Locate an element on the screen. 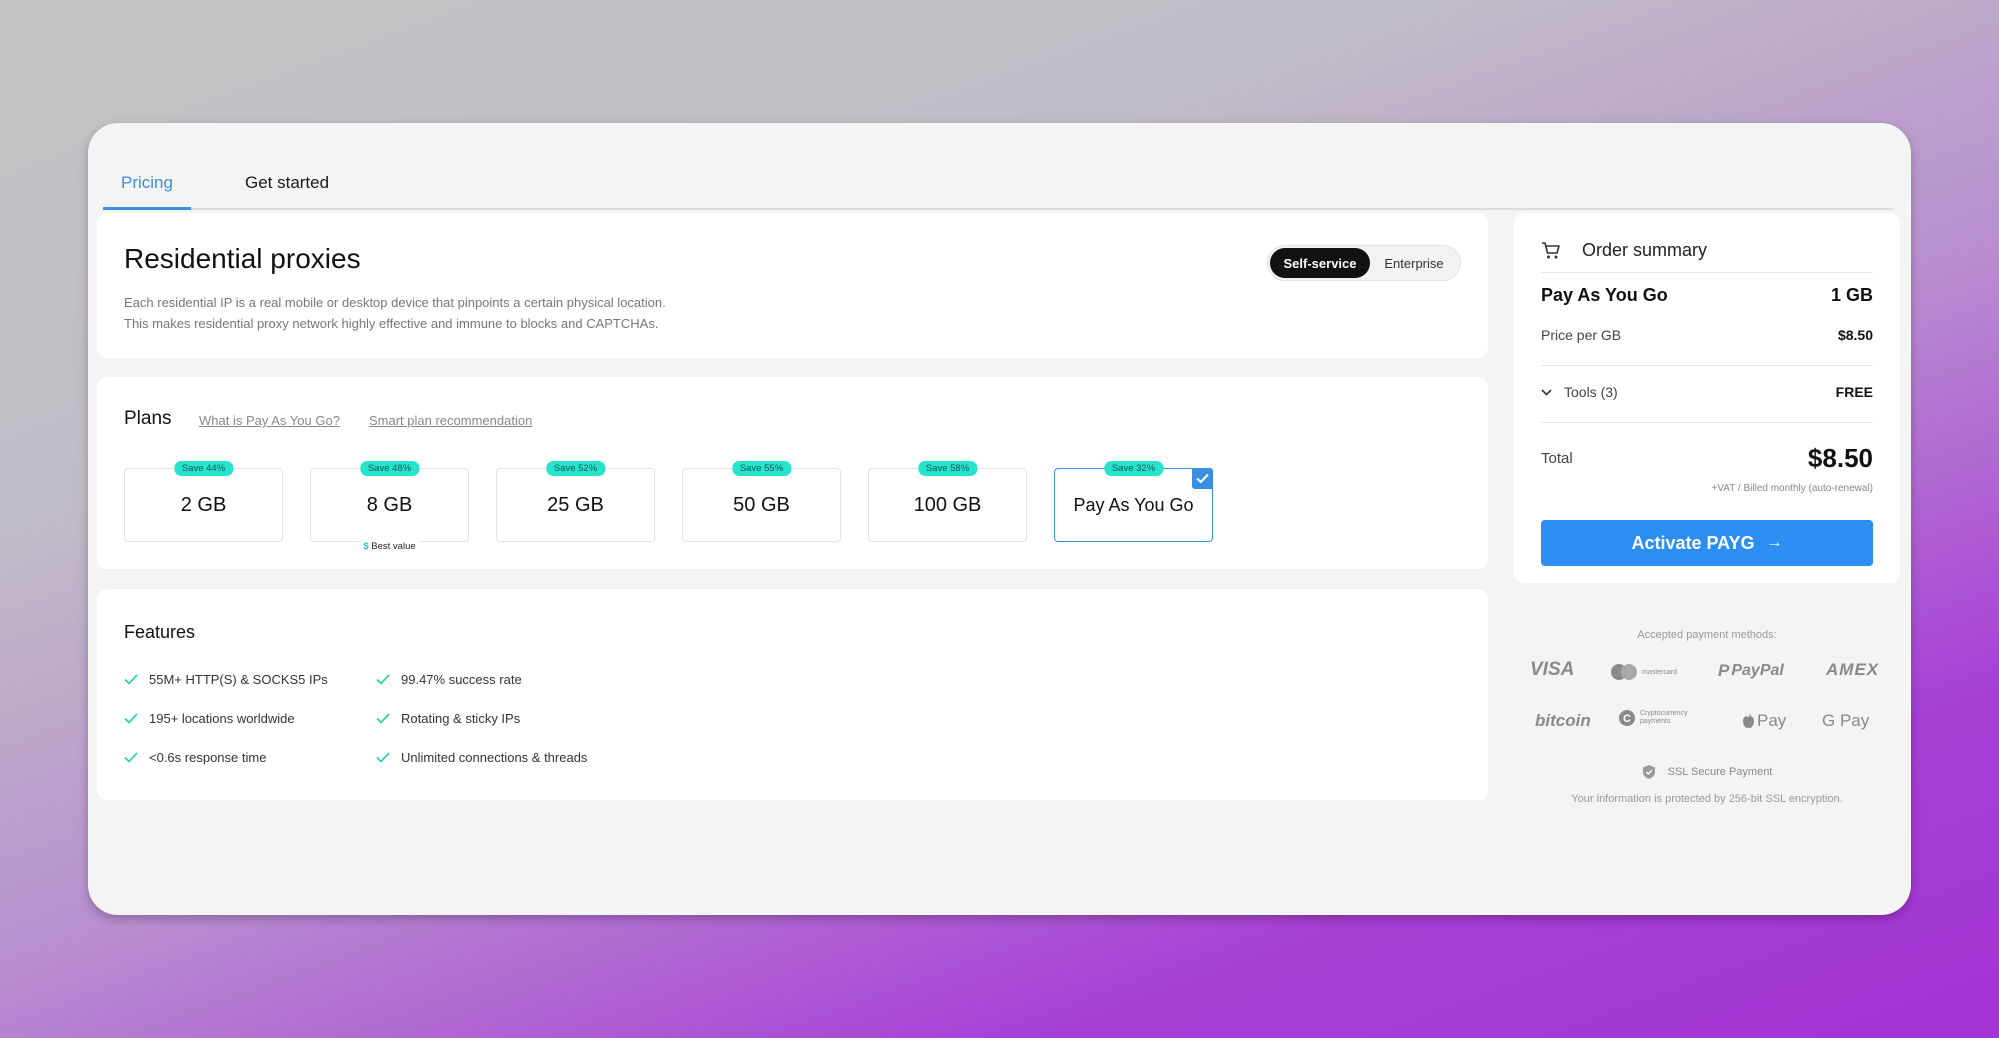 The height and width of the screenshot is (1038, 1999). tab-get-started: Get started is located at coordinates (287, 178).